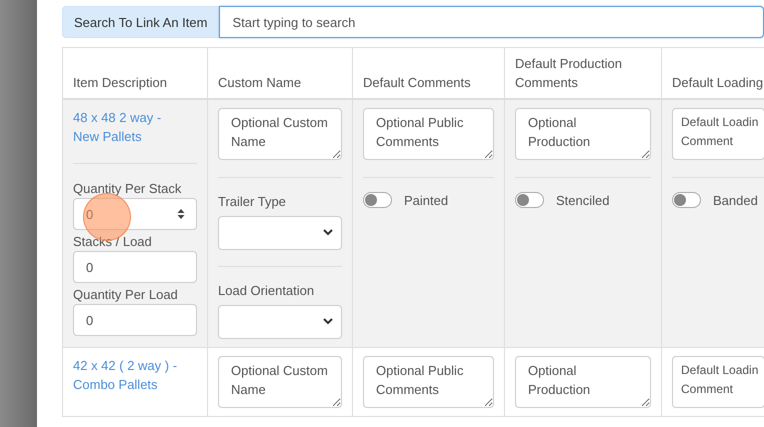 The image size is (764, 427). I want to click on column-header: Custom Name, so click(260, 83).